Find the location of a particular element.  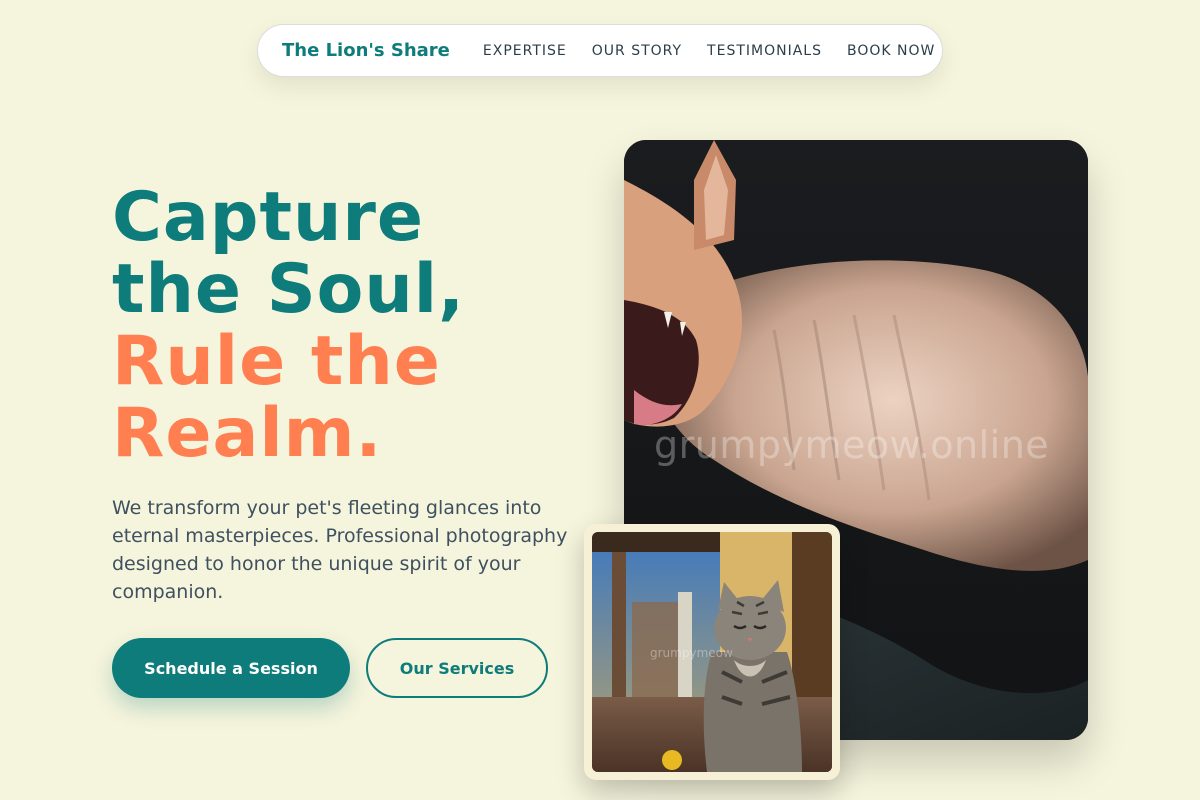

headline-line-4: Realm. is located at coordinates (247, 433).